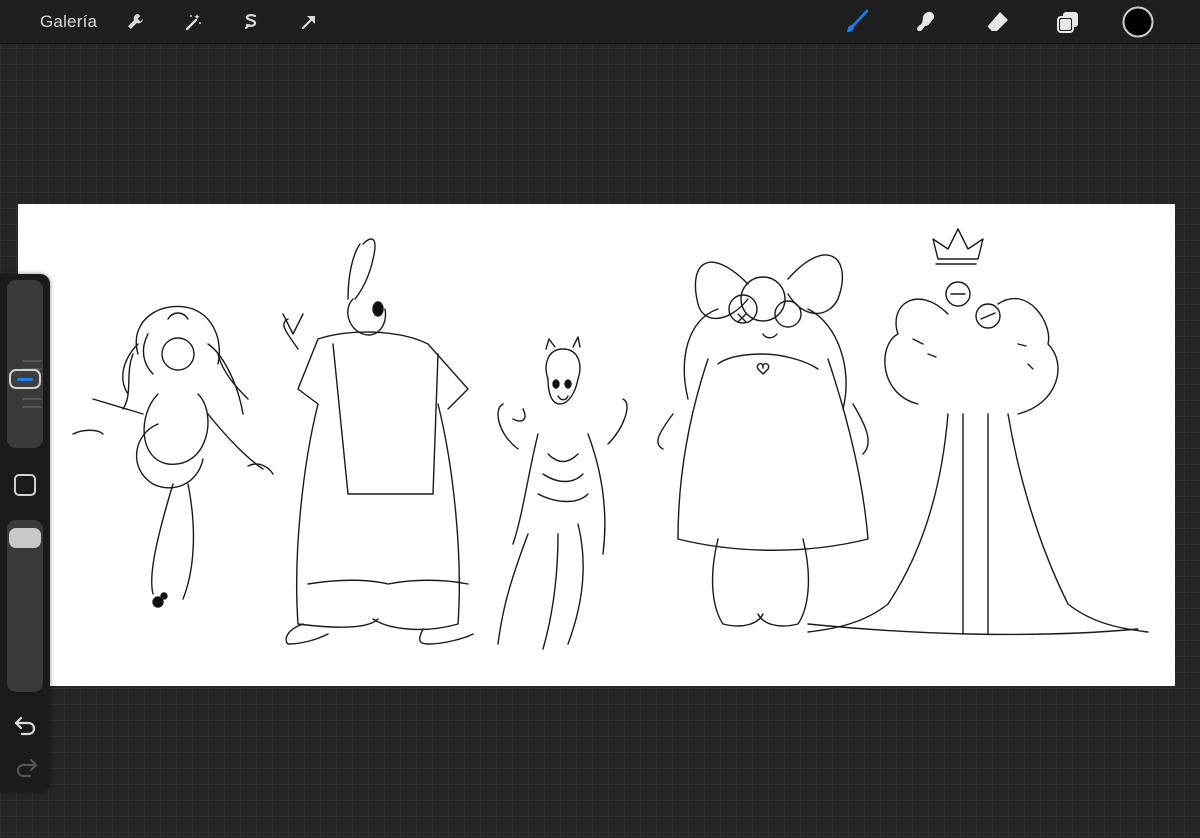  I want to click on opacity-thumb, so click(25, 538).